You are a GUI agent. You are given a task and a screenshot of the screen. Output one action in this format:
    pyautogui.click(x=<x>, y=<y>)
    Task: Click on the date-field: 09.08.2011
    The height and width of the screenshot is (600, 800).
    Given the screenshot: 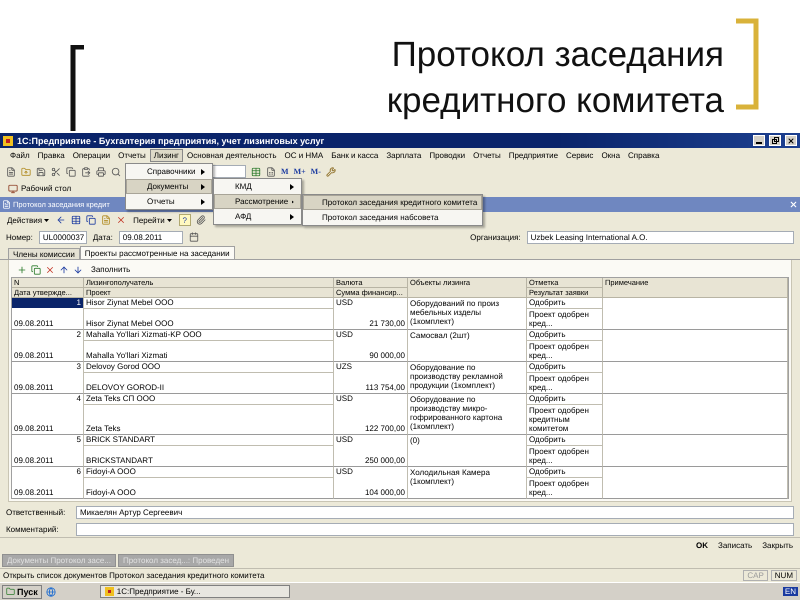 What is the action you would take?
    pyautogui.click(x=150, y=237)
    